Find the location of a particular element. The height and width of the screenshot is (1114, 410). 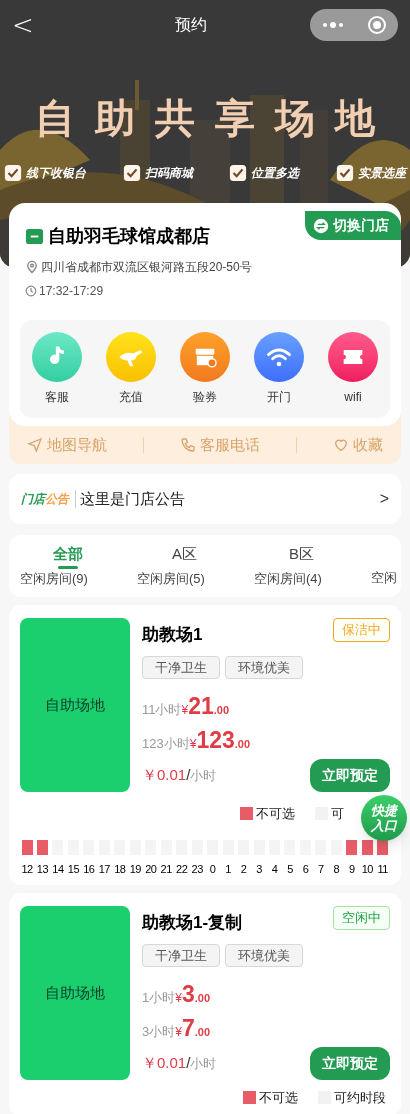

music-note-icon is located at coordinates (57, 357).